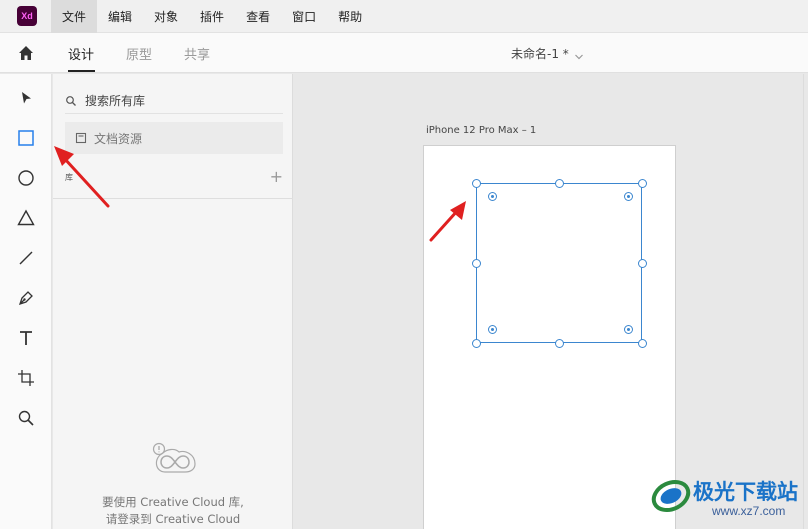 The image size is (808, 529). I want to click on ellipse-icon, so click(26, 178).